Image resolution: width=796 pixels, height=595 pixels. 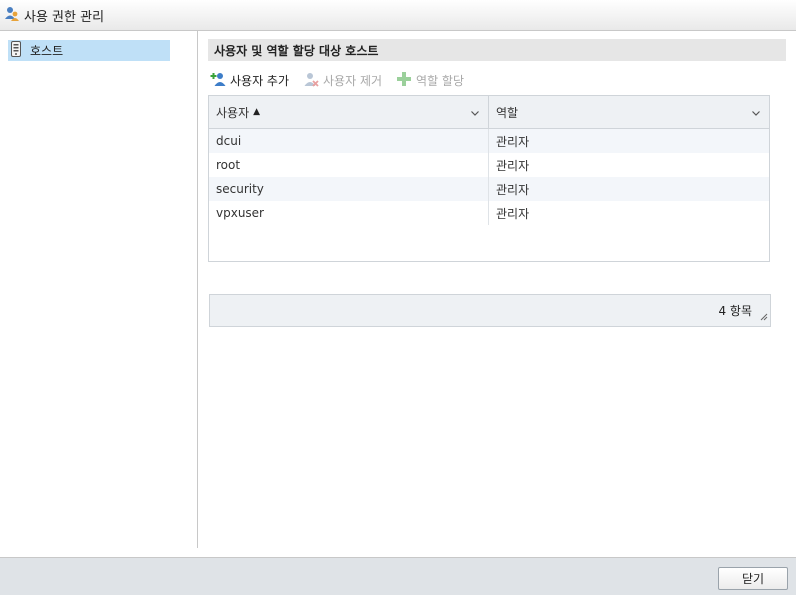 I want to click on add-user-label: 사용자 추가, so click(x=260, y=80).